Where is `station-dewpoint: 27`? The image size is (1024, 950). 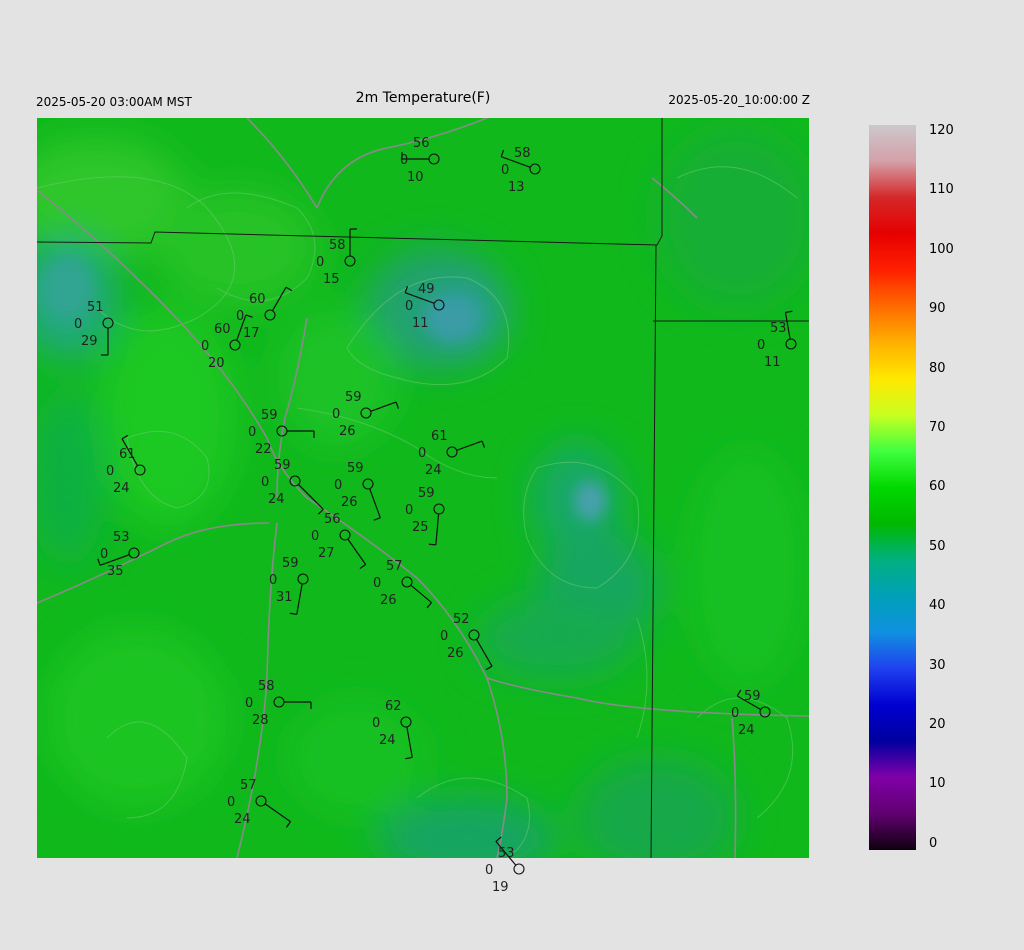
station-dewpoint: 27 is located at coordinates (326, 553).